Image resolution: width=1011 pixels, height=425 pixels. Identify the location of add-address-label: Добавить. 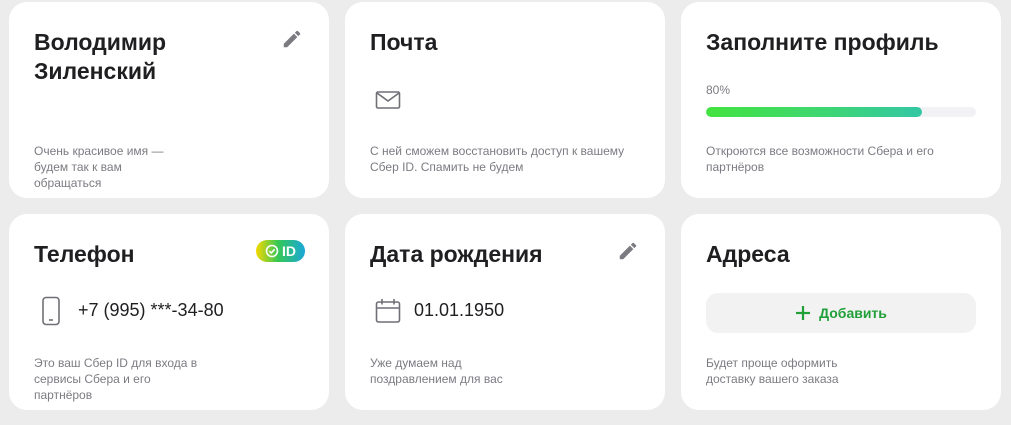
(853, 313).